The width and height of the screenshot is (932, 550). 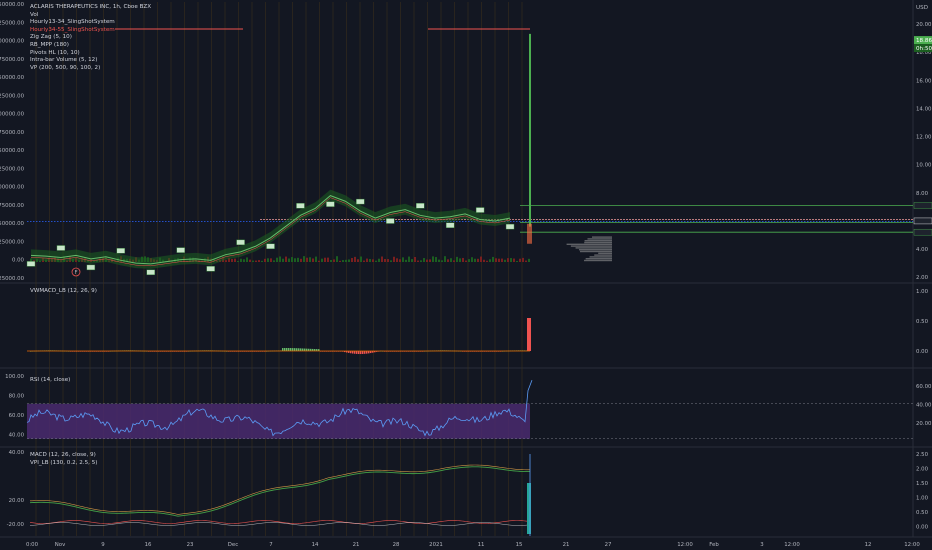 I want to click on indicator-label-vp: VP (200, 500, 90, 100, 2), so click(x=90, y=69).